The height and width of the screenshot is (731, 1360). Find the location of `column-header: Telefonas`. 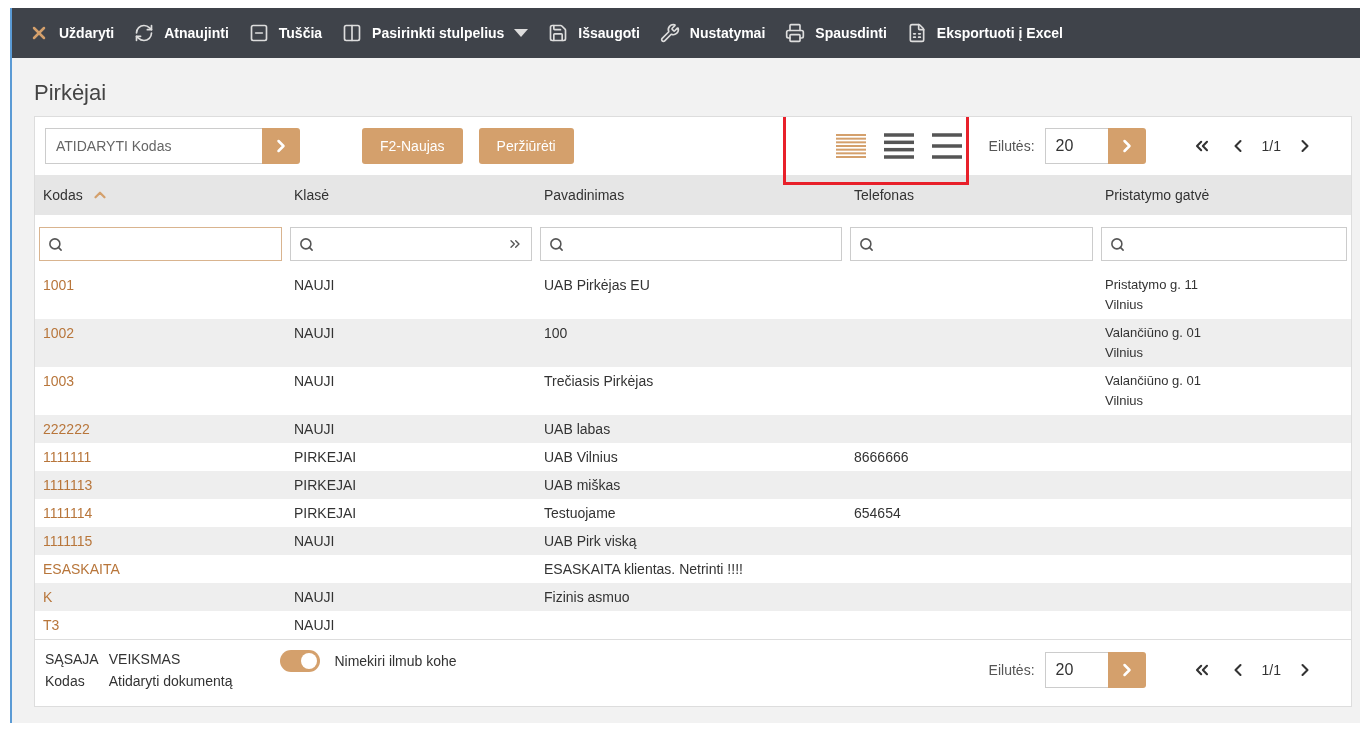

column-header: Telefonas is located at coordinates (971, 195).